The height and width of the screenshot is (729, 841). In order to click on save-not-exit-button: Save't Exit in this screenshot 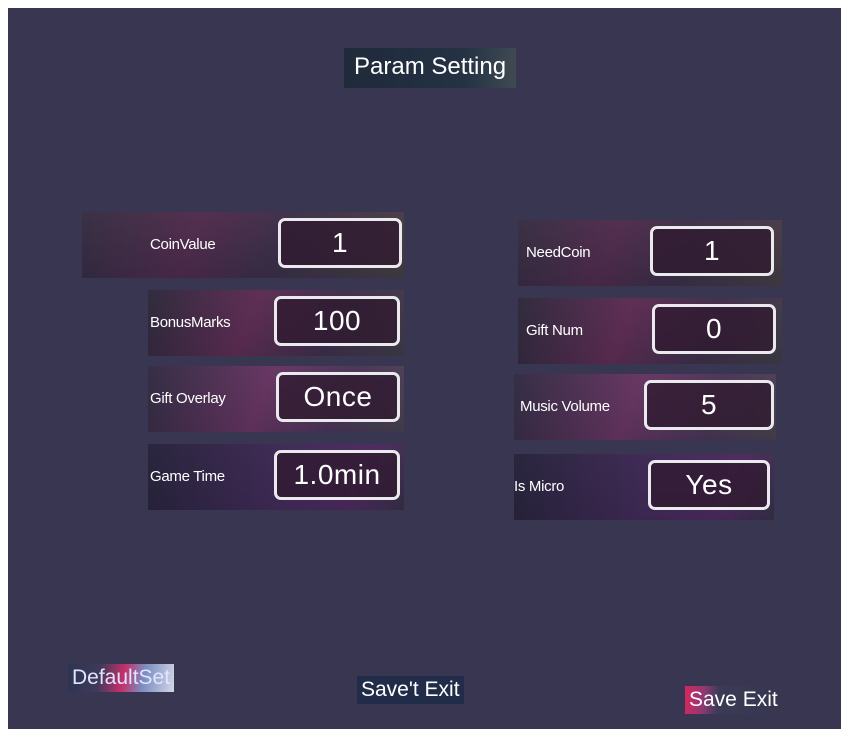, I will do `click(410, 690)`.